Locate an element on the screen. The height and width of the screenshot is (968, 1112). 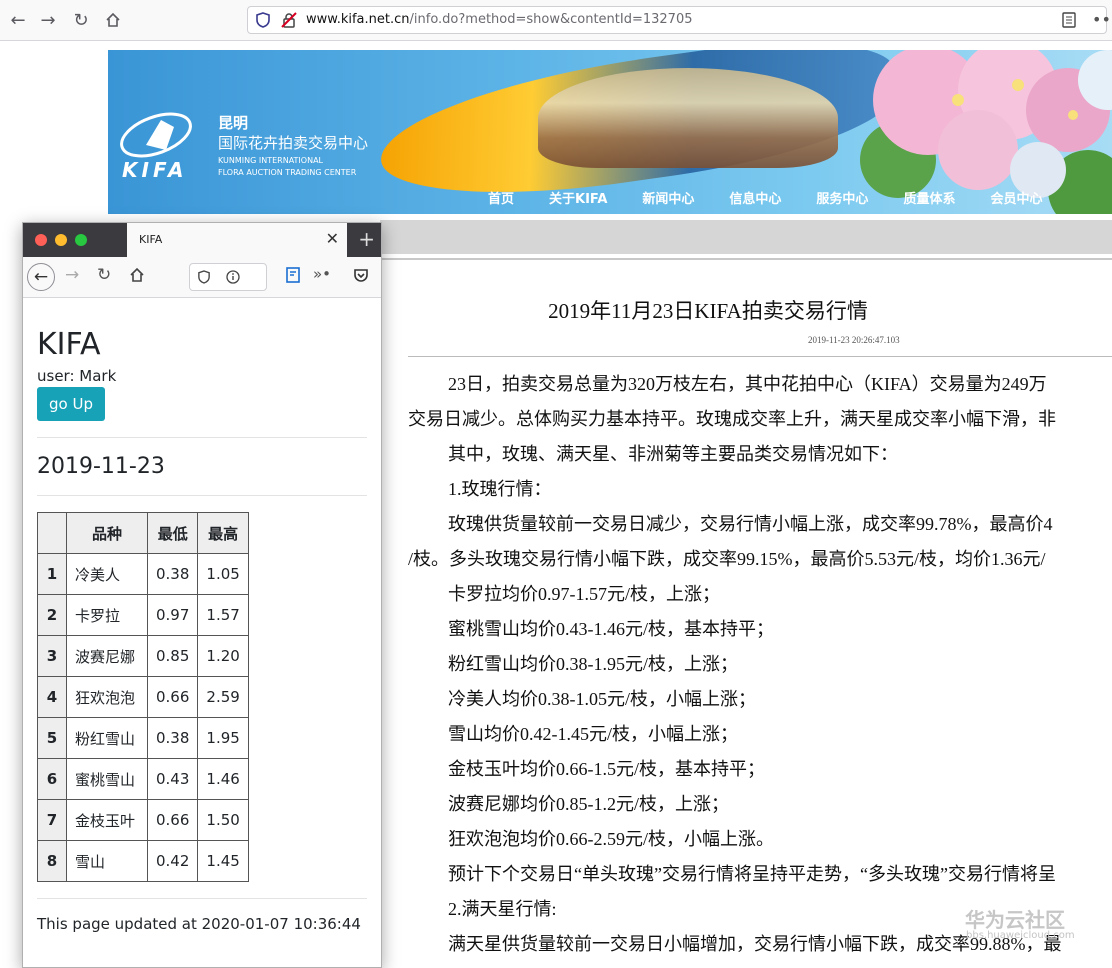
header-variety: 品种 is located at coordinates (107, 533).